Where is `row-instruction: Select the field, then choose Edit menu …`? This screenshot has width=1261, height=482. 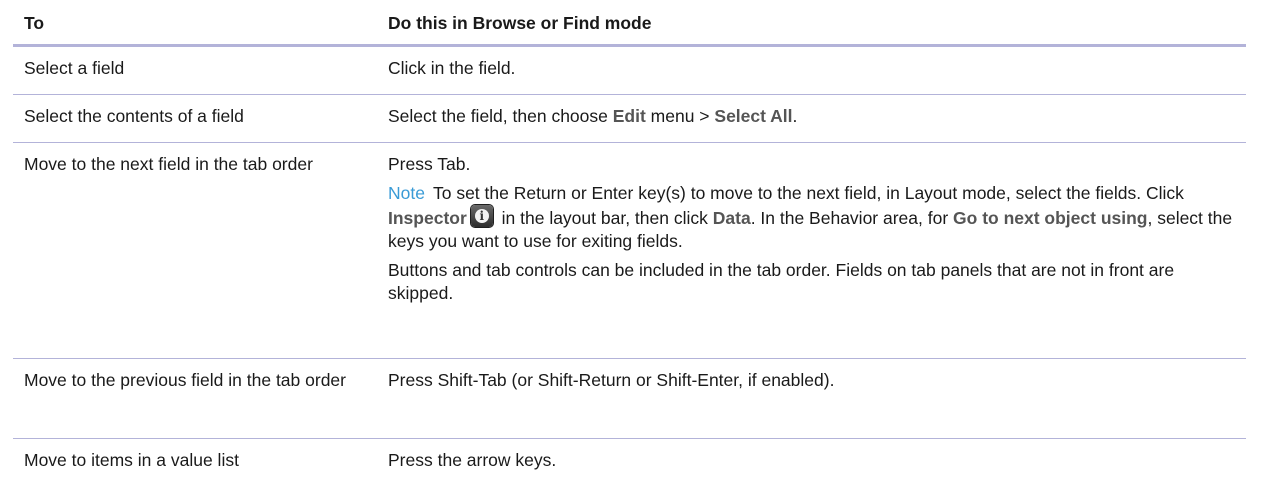 row-instruction: Select the field, then choose Edit menu … is located at coordinates (817, 118).